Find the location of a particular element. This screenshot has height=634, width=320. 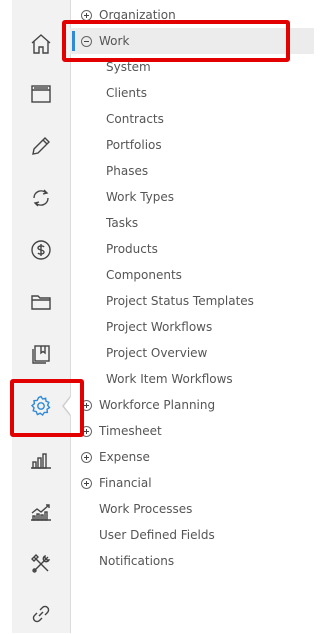

submenu-item-label: Work Item Workflows is located at coordinates (169, 379).